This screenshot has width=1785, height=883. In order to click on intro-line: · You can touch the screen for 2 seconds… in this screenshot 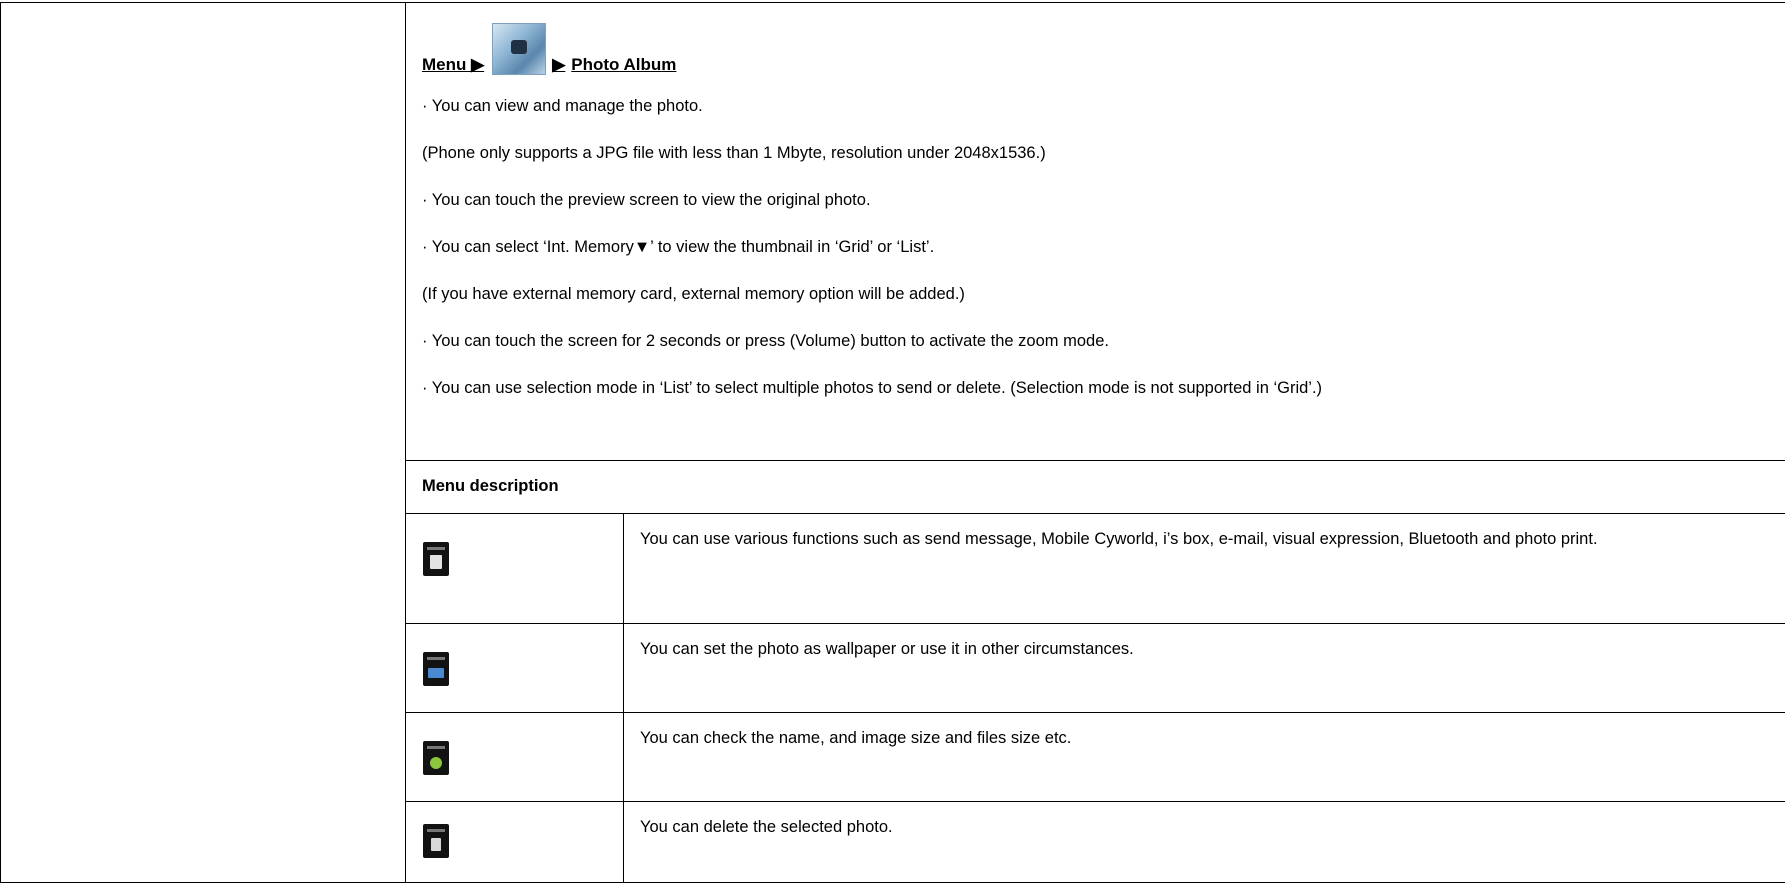, I will do `click(765, 341)`.